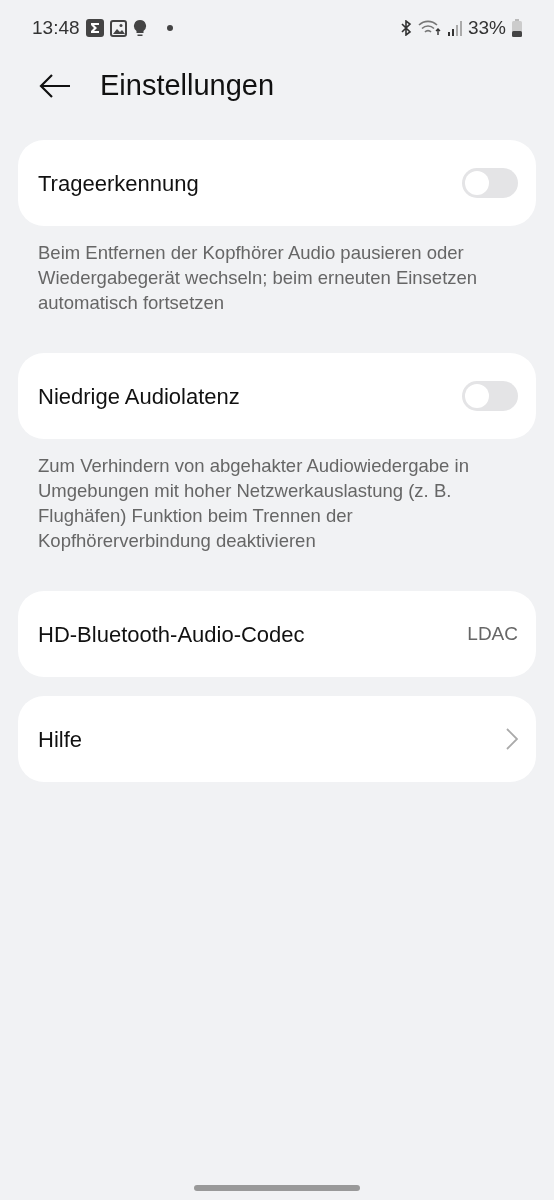 The height and width of the screenshot is (1200, 554). Describe the element at coordinates (486, 27) in the screenshot. I see `battery-percentage: 33%` at that location.